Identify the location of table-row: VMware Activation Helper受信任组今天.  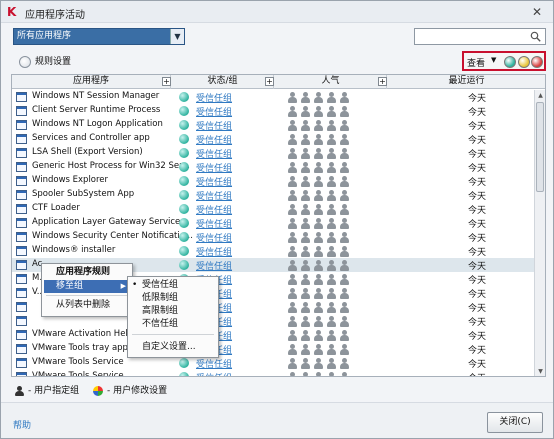
(273, 335).